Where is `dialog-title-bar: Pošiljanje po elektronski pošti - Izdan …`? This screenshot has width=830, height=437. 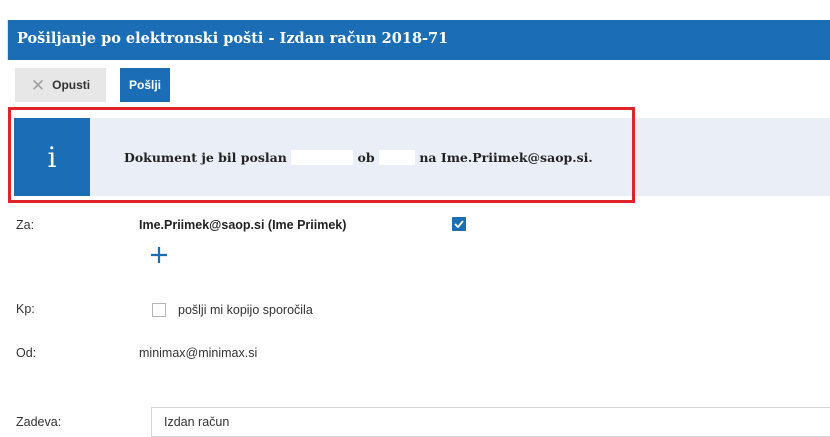 dialog-title-bar: Pošiljanje po elektronski pošti - Izdan … is located at coordinates (418, 40).